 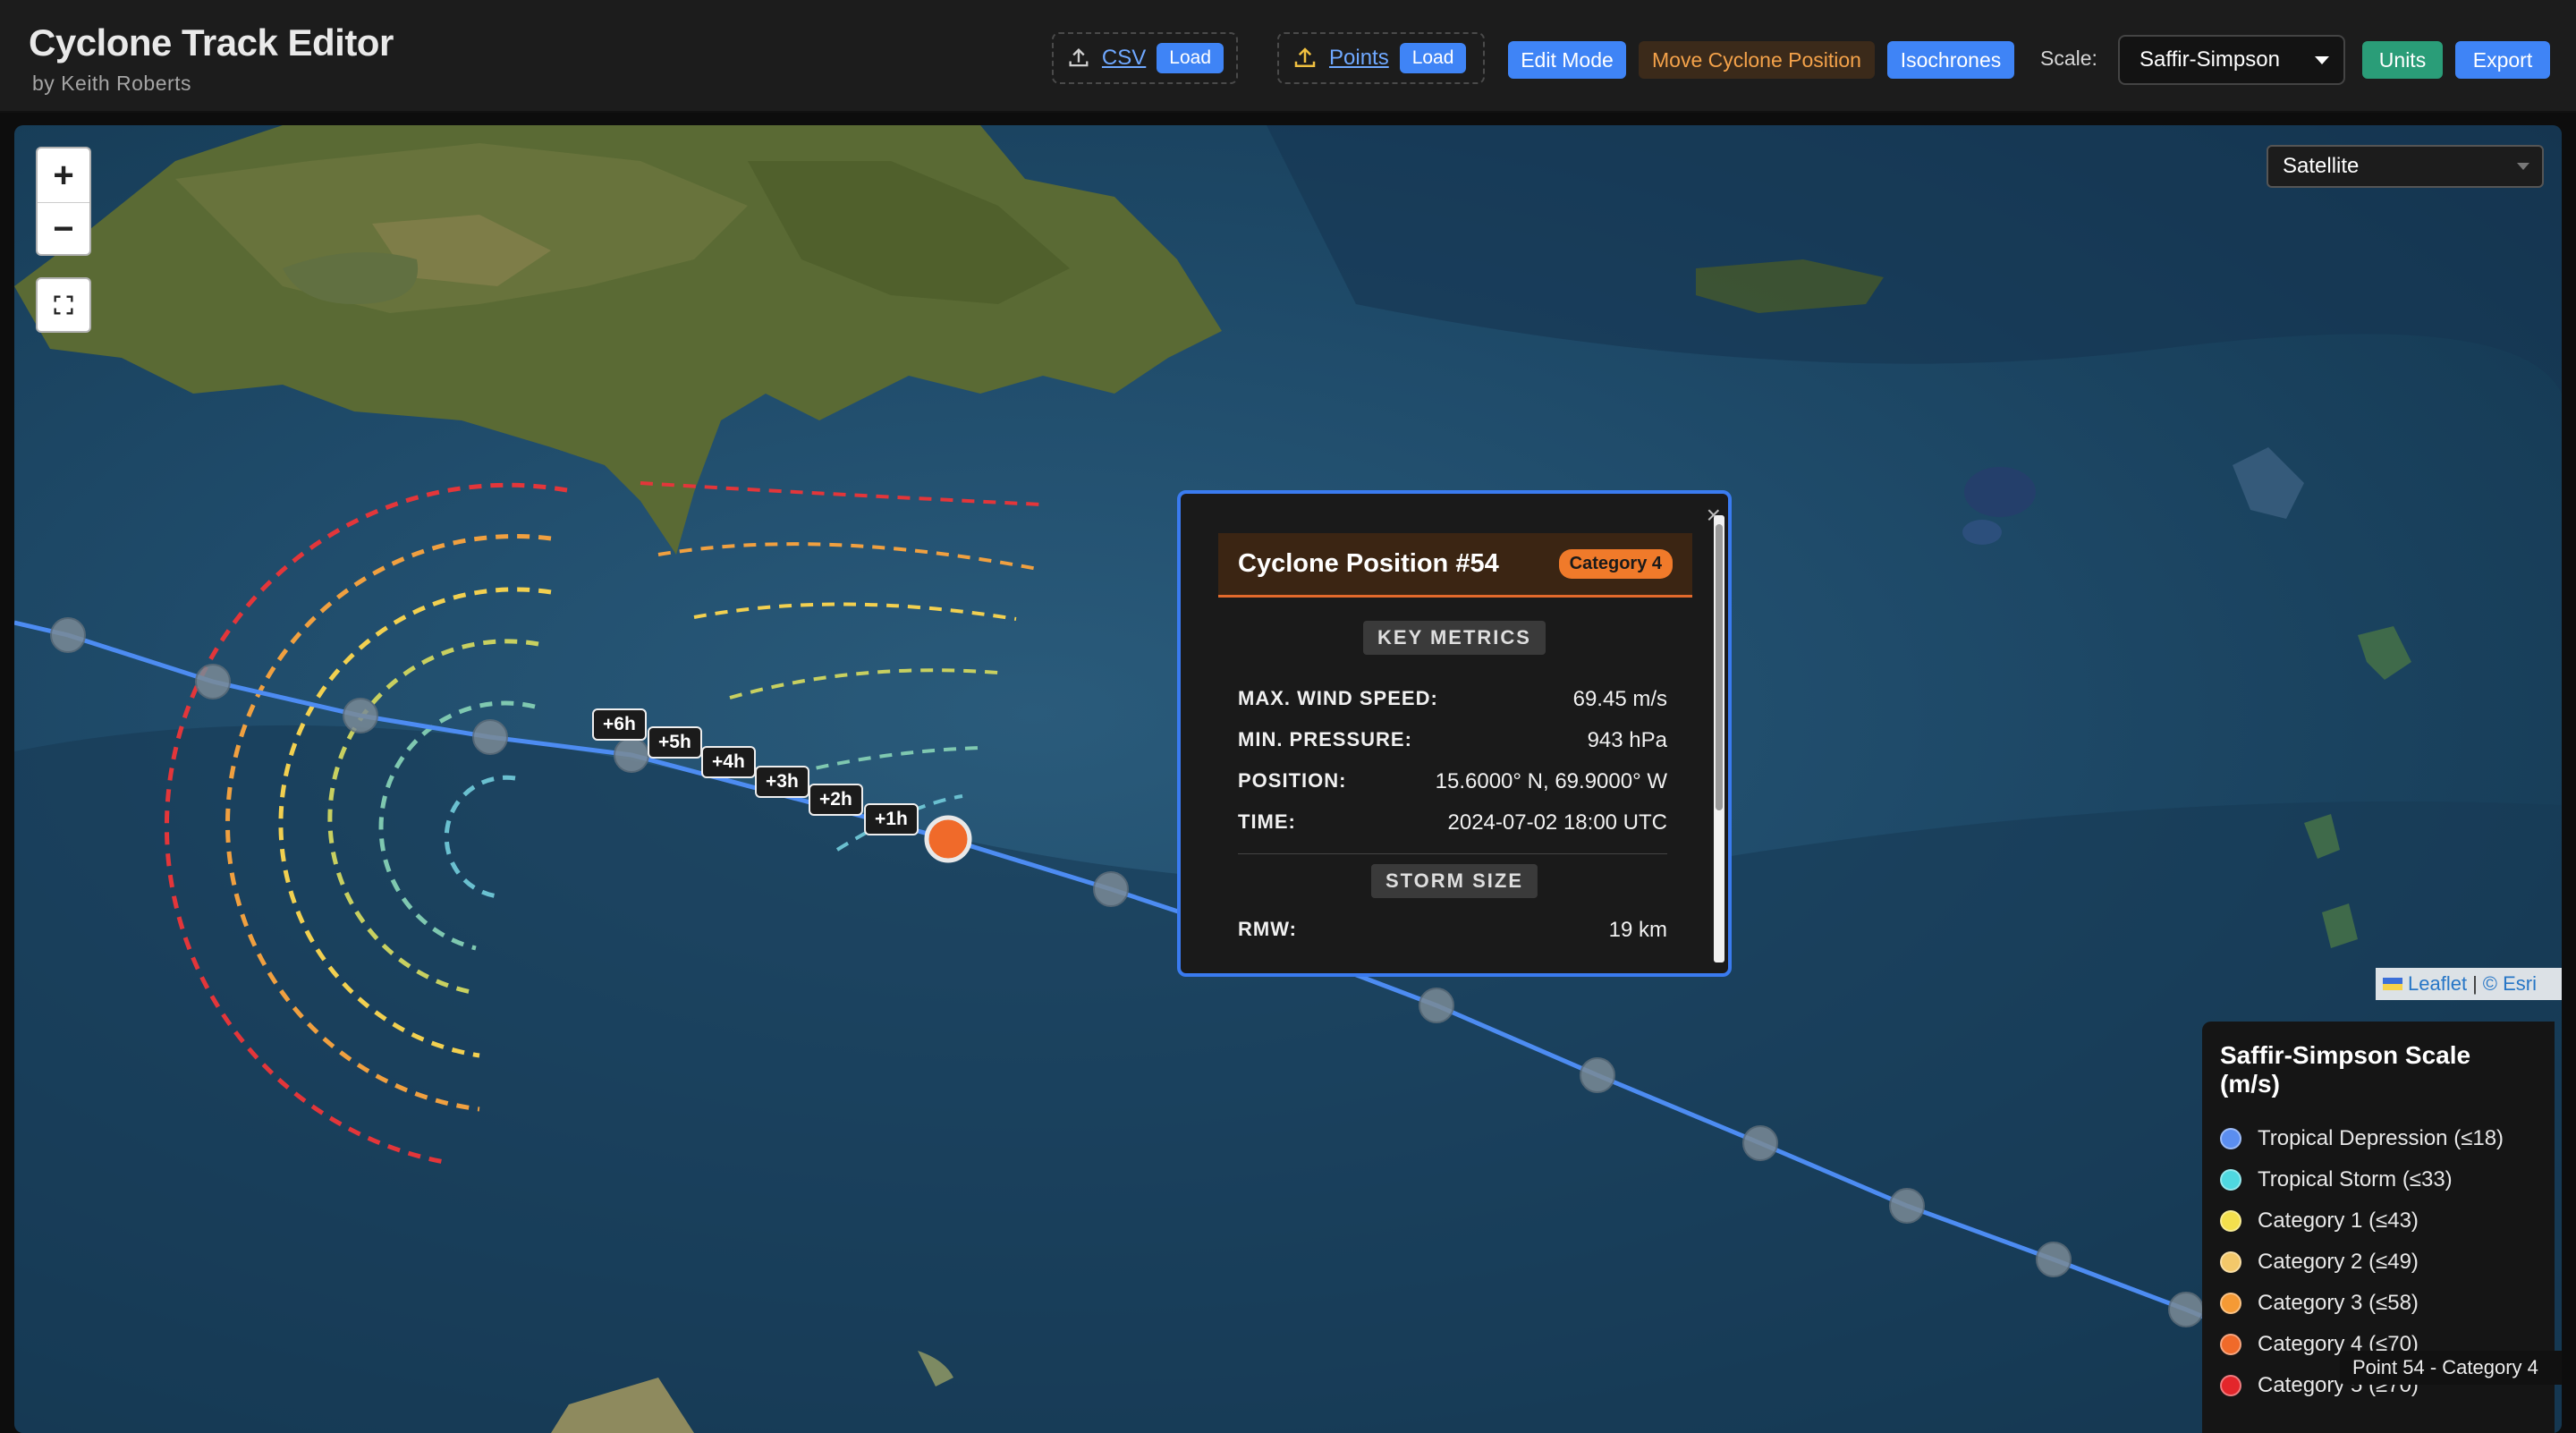 I want to click on points-load-button: Load, so click(x=1433, y=58).